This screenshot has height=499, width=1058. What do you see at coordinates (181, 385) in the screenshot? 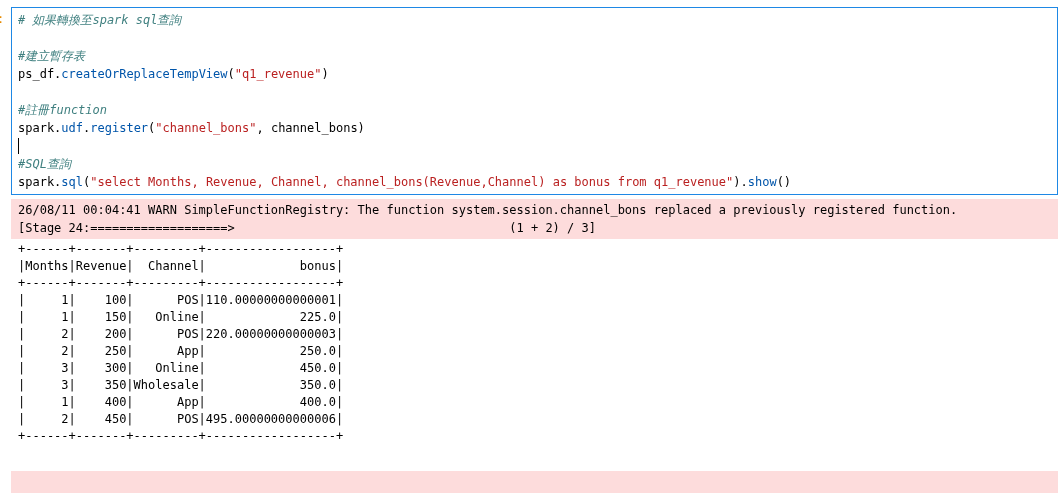
I see `table-output-line: | 3| 350|Wholesale| 350.0|` at bounding box center [181, 385].